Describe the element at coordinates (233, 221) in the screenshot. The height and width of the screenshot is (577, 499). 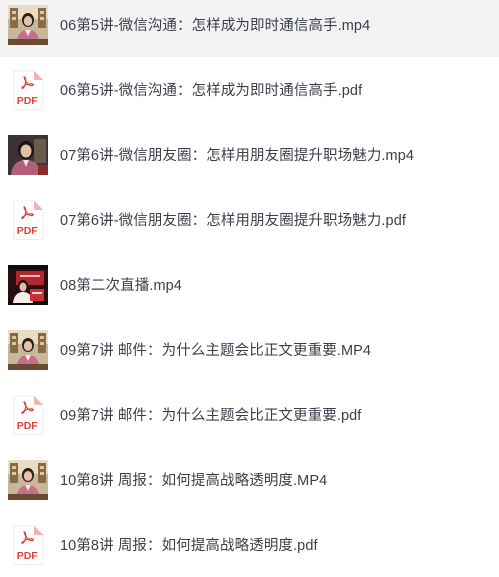
I see `file-name: 07第6讲-微信朋友圈：怎样用朋友圈提升职场魅力.pdf` at that location.